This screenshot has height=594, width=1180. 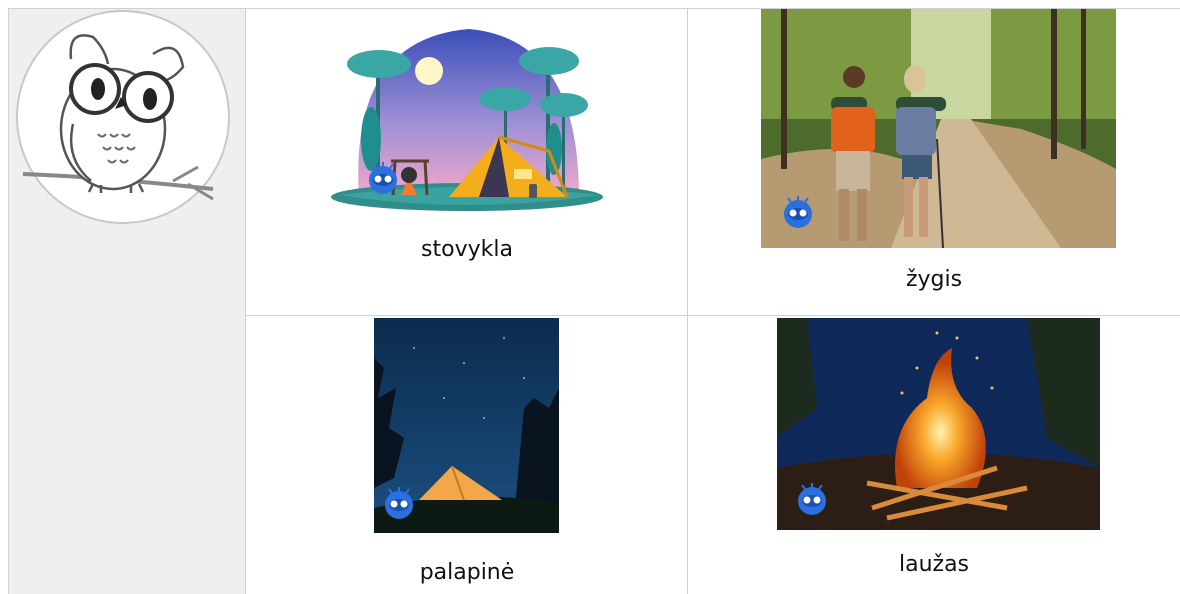 I want to click on card-label: palapinė, so click(x=467, y=572).